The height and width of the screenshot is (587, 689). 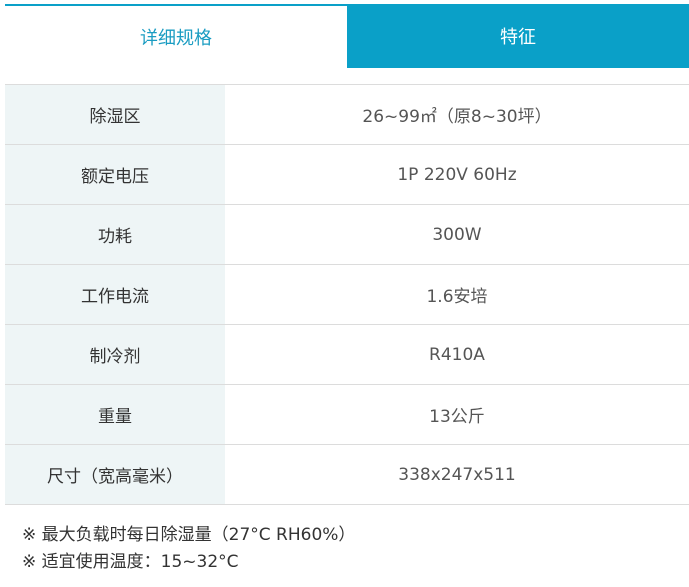 I want to click on spec-label-current: 工作电流, so click(x=115, y=294).